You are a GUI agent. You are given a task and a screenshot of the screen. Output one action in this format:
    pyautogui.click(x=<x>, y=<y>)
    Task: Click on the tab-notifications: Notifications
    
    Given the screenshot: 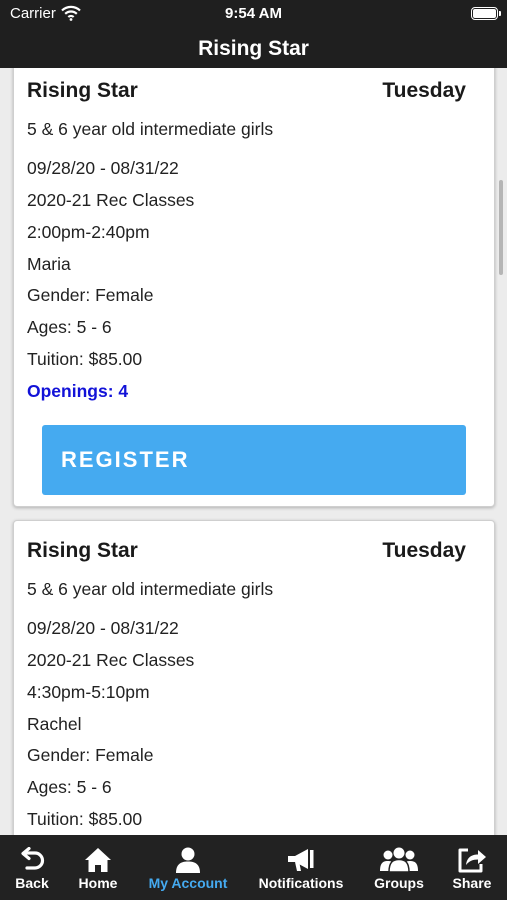 What is the action you would take?
    pyautogui.click(x=301, y=867)
    